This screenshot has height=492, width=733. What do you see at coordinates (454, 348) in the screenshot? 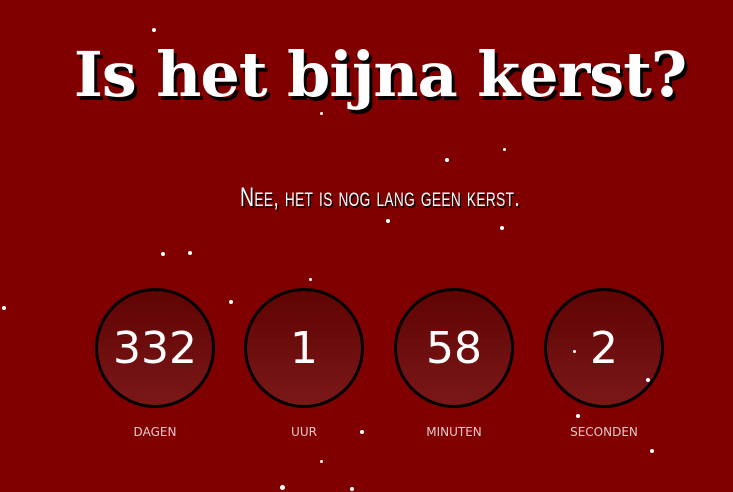
I see `minutes-value: 58` at bounding box center [454, 348].